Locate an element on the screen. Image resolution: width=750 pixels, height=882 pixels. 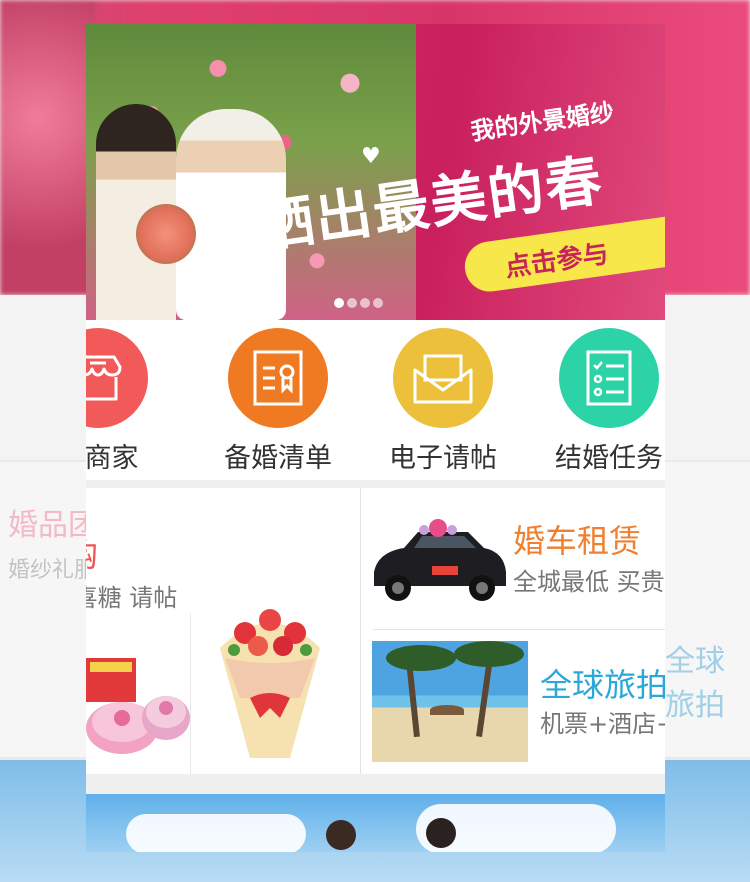
promo-card-travel: 全球旅拍 机票+酒店+拍摄 is located at coordinates (513, 702).